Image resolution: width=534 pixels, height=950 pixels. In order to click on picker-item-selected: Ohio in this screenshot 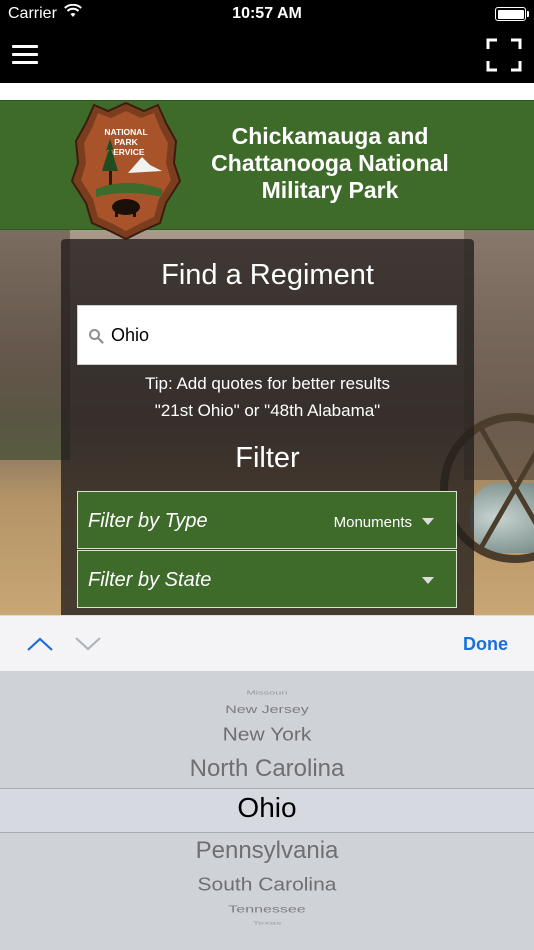, I will do `click(267, 808)`.